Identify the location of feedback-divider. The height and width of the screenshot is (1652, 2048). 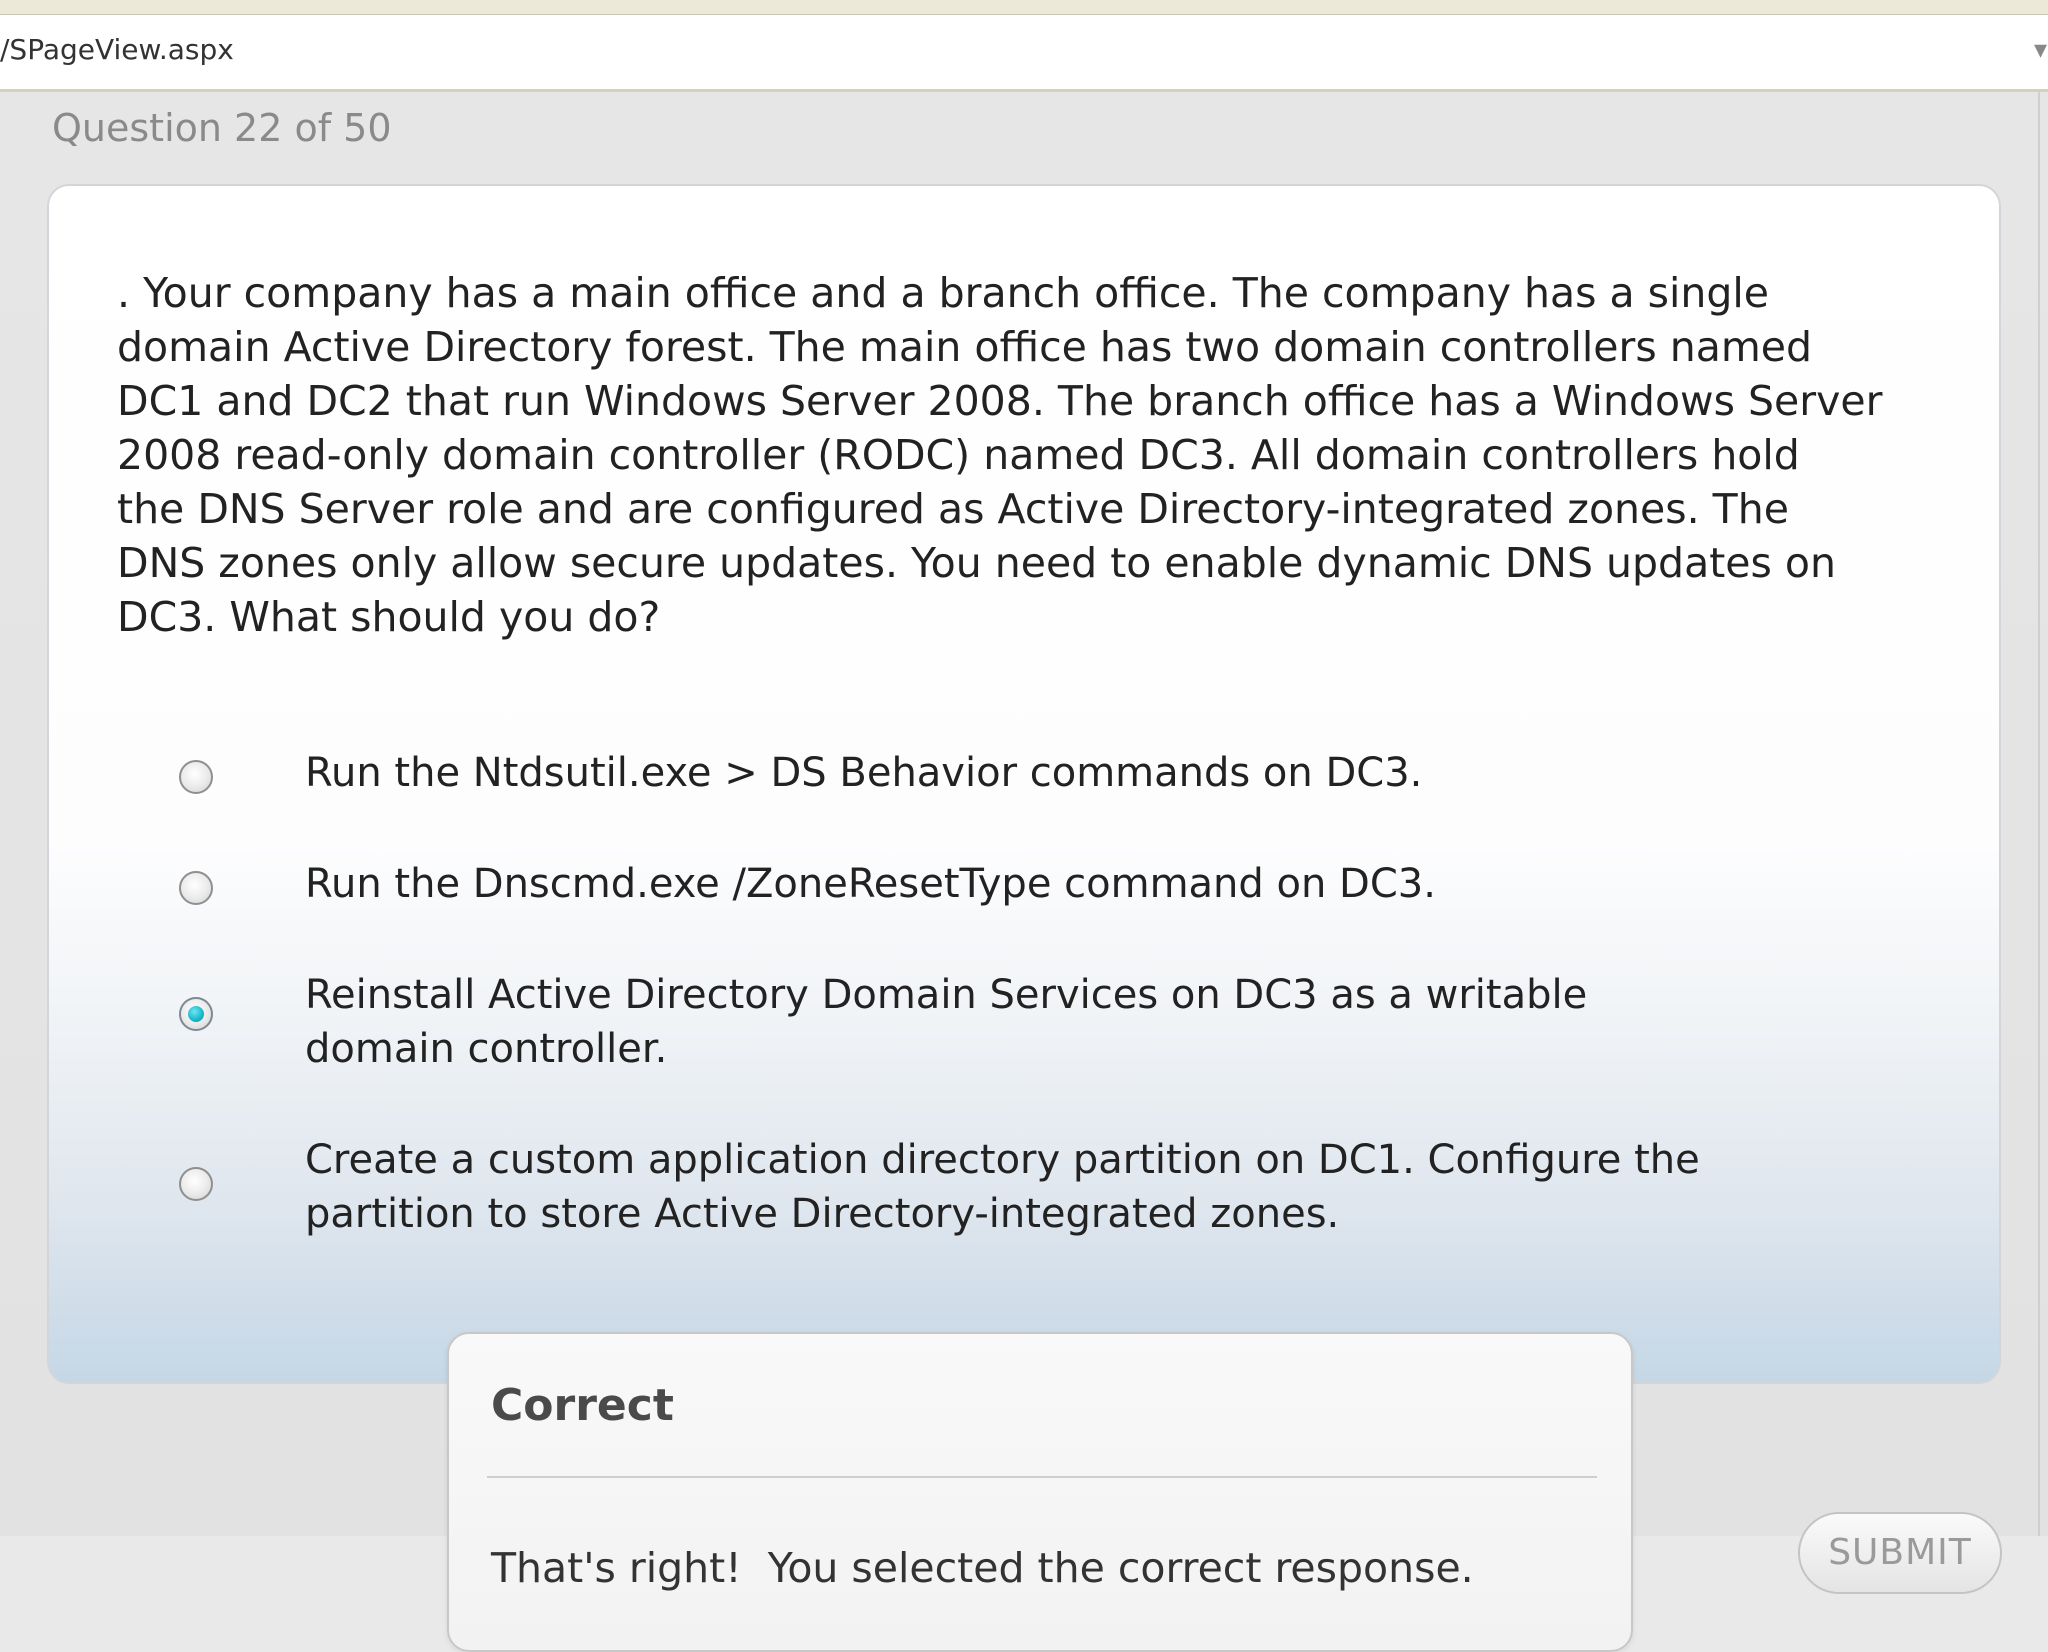
(1042, 1477).